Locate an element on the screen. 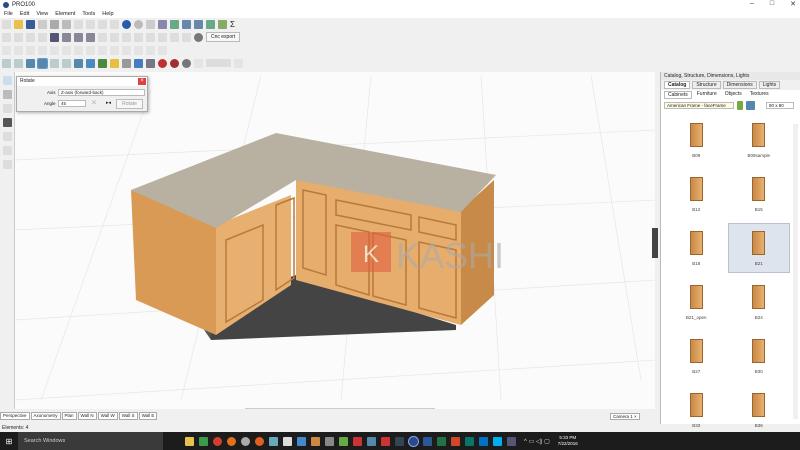  zoom-out-icon is located at coordinates (198, 63).